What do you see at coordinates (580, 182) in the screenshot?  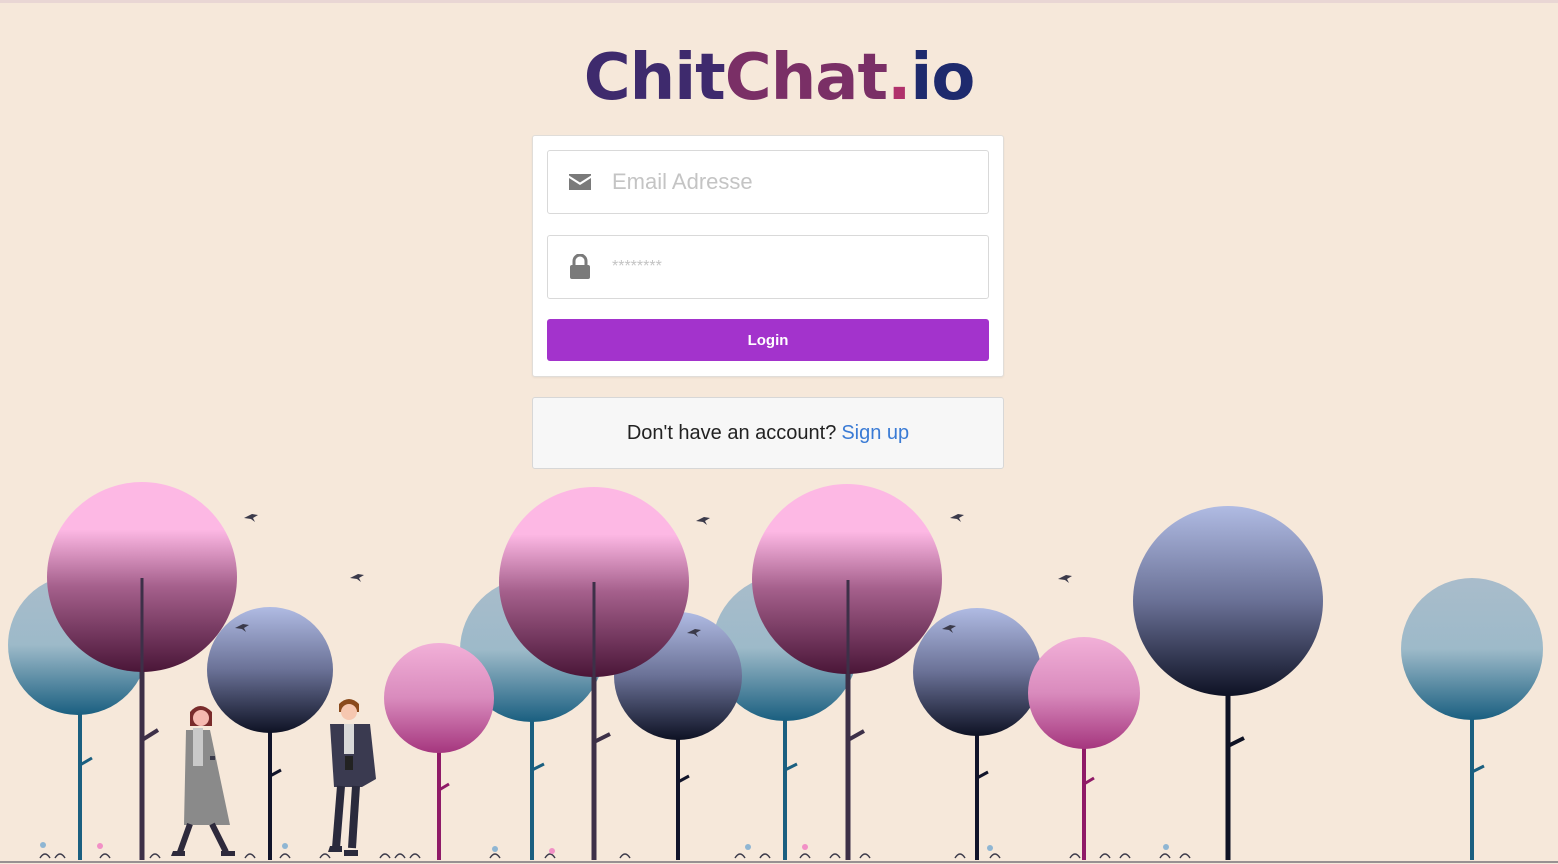 I see `envelope-icon` at bounding box center [580, 182].